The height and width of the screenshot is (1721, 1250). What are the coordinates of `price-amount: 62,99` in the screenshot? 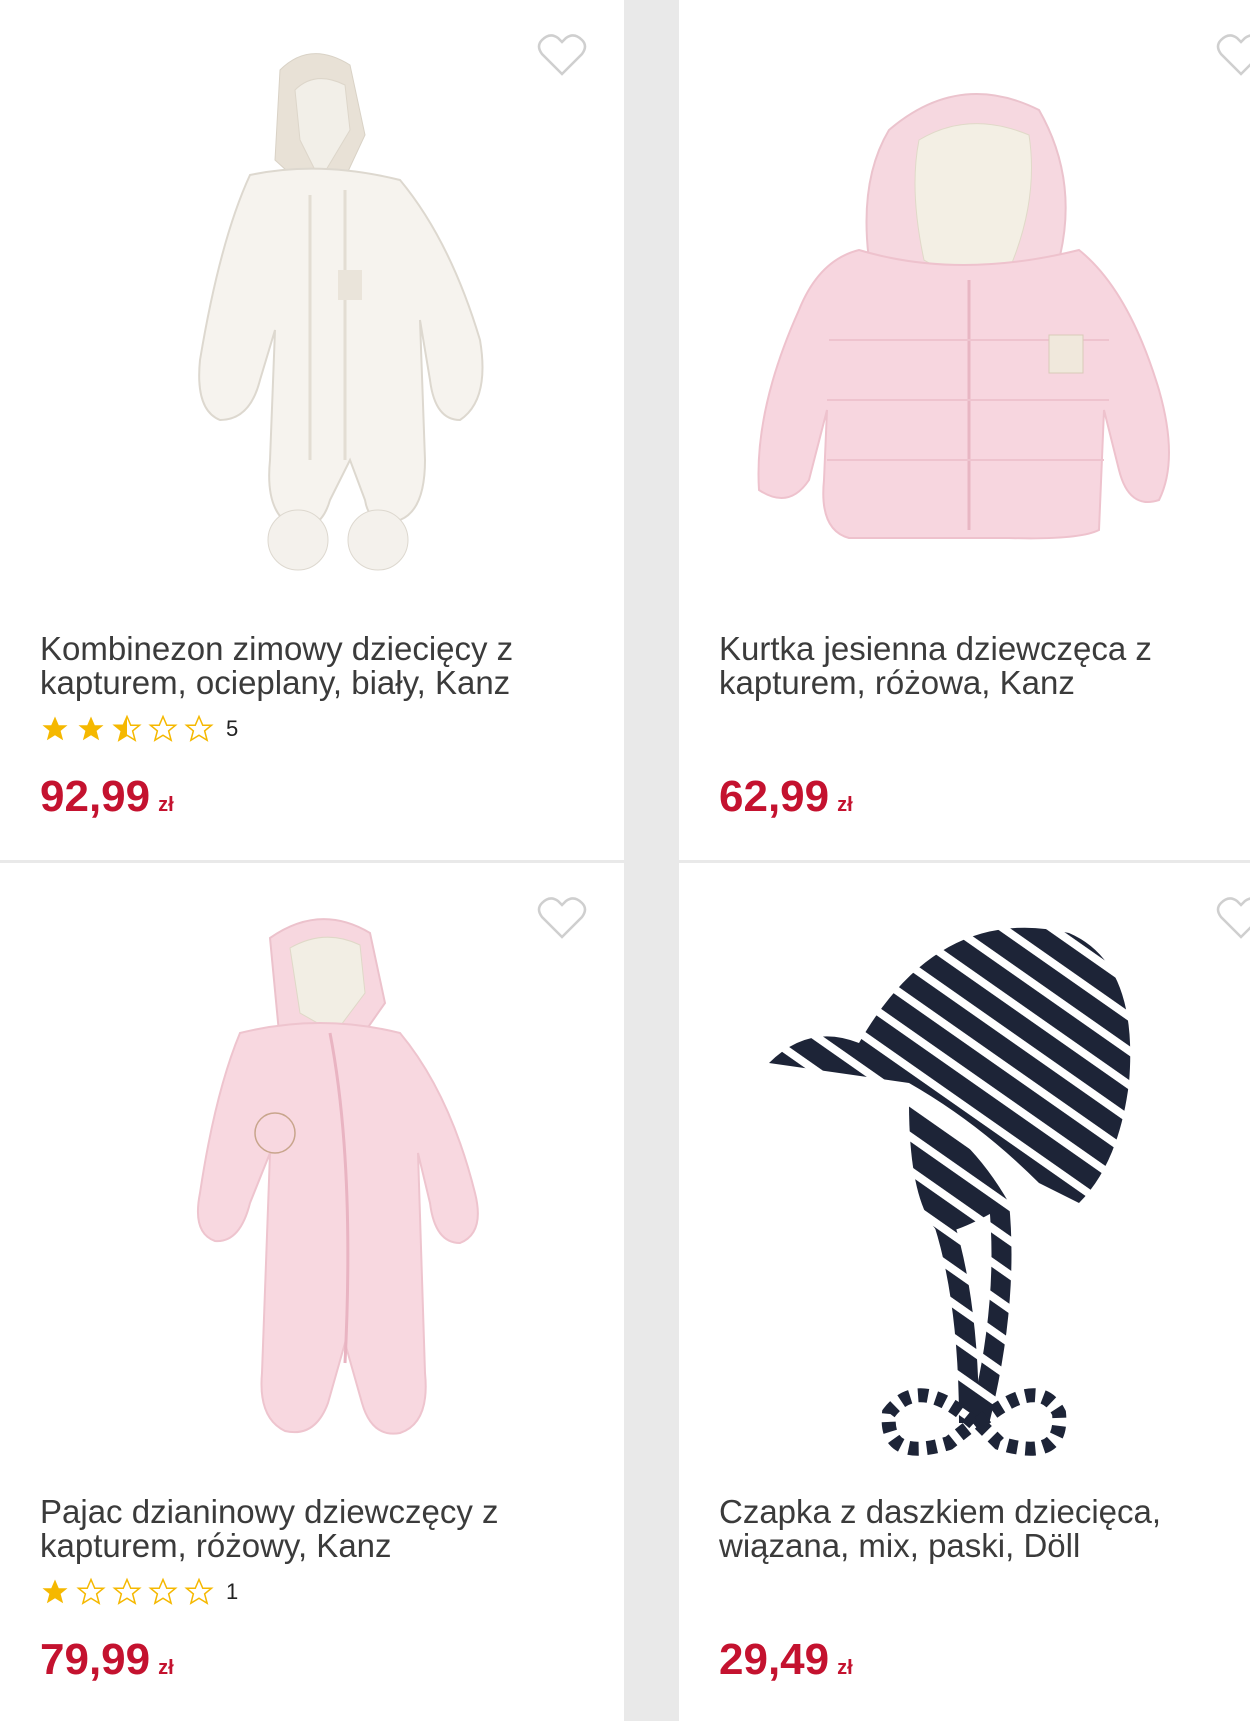 It's located at (774, 796).